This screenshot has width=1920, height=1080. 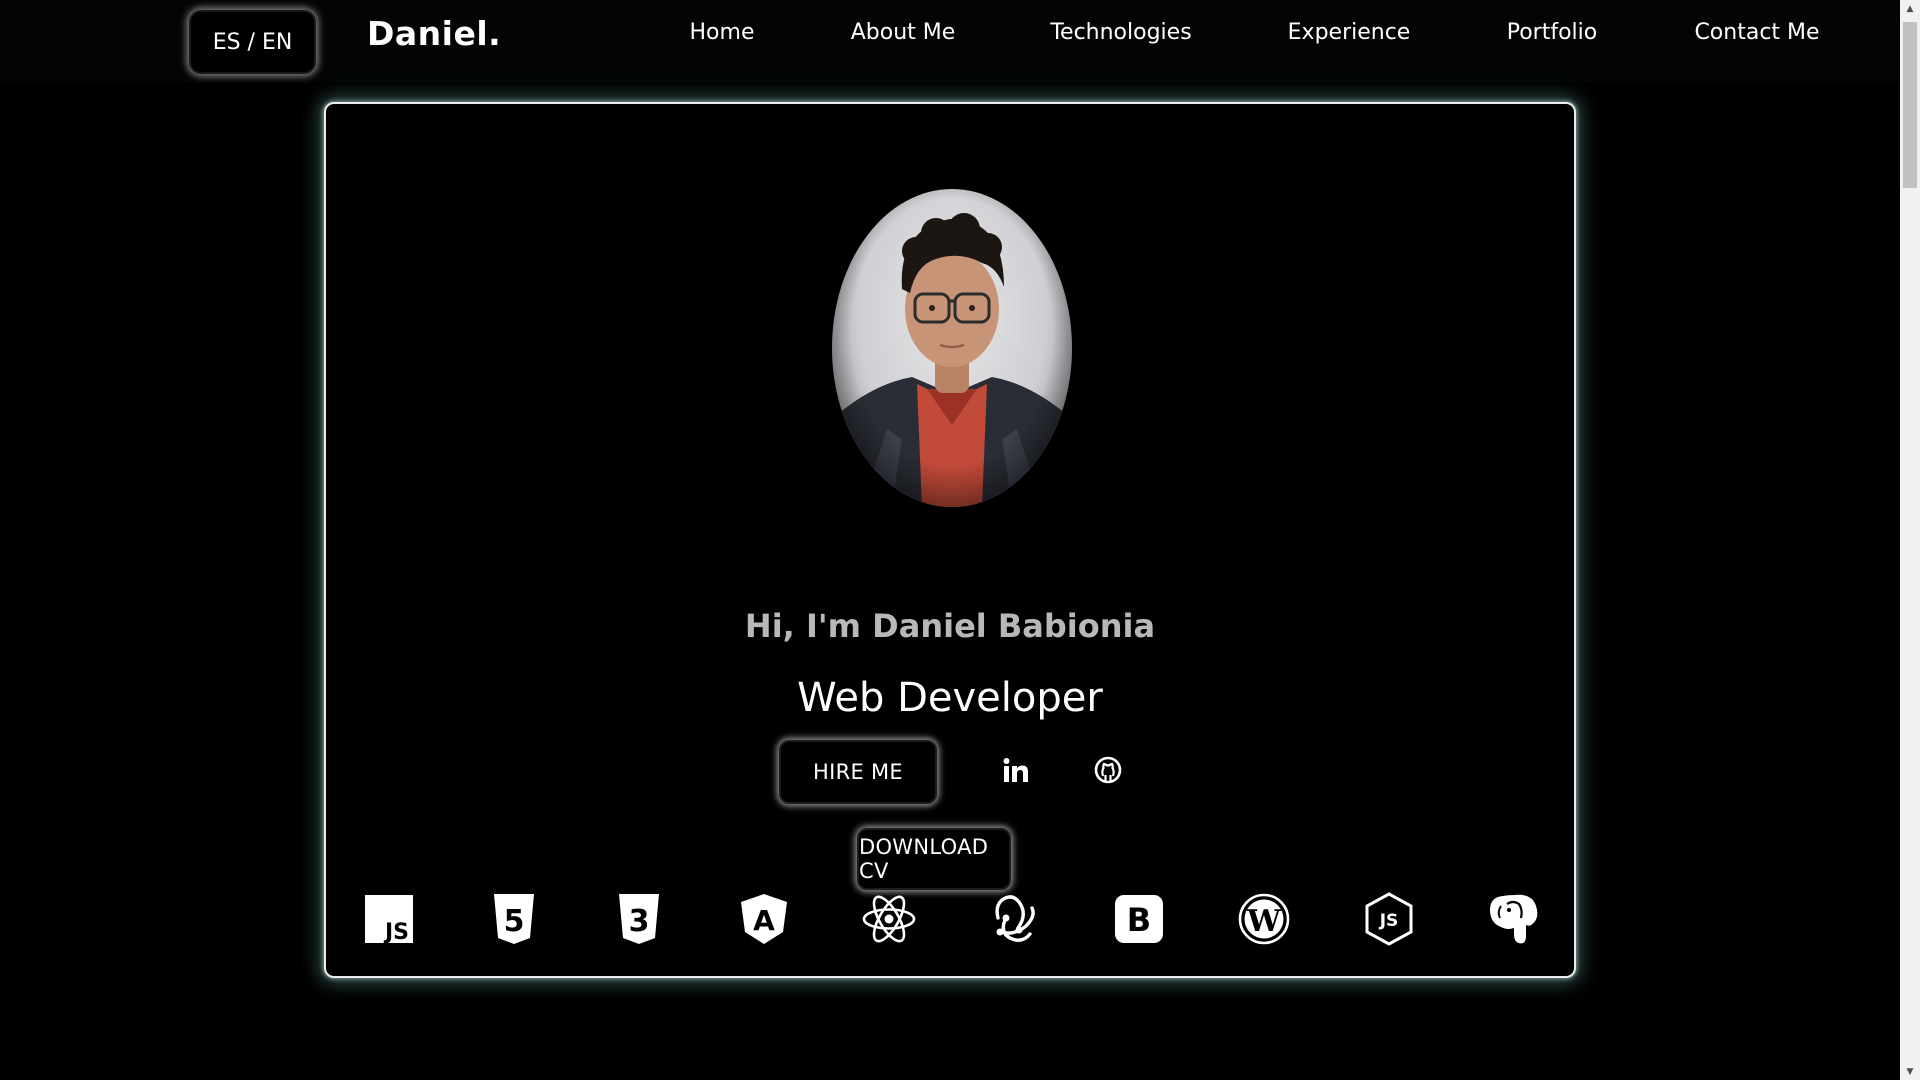 What do you see at coordinates (1349, 32) in the screenshot?
I see `nav-link-experience: Experience` at bounding box center [1349, 32].